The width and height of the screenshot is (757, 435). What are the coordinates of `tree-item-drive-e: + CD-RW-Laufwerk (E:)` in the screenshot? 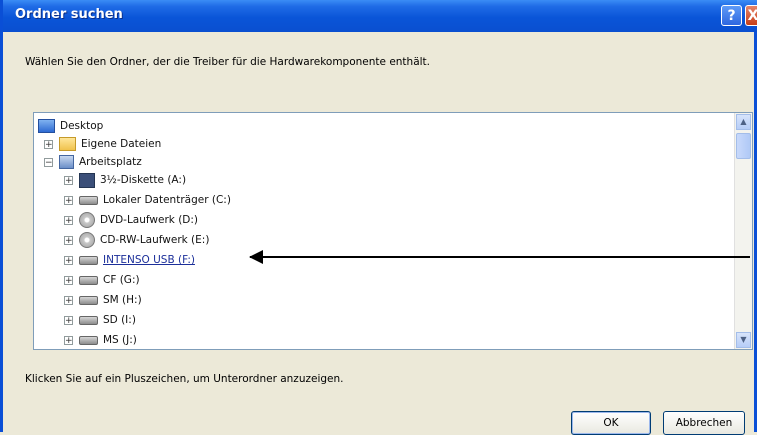 It's located at (136, 240).